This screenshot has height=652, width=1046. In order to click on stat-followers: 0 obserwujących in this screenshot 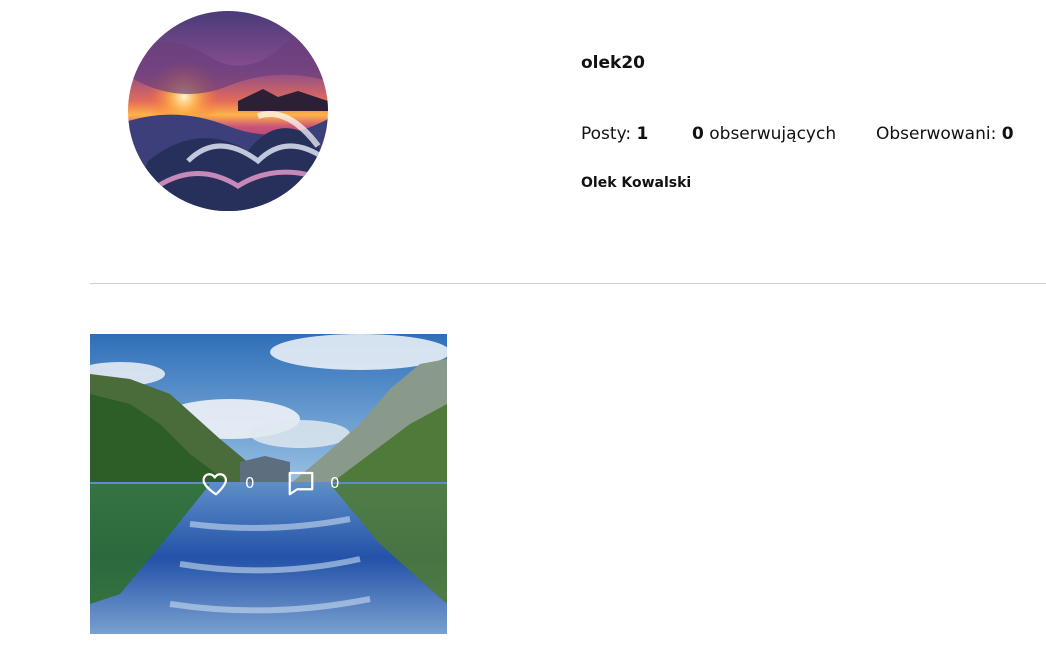, I will do `click(764, 134)`.